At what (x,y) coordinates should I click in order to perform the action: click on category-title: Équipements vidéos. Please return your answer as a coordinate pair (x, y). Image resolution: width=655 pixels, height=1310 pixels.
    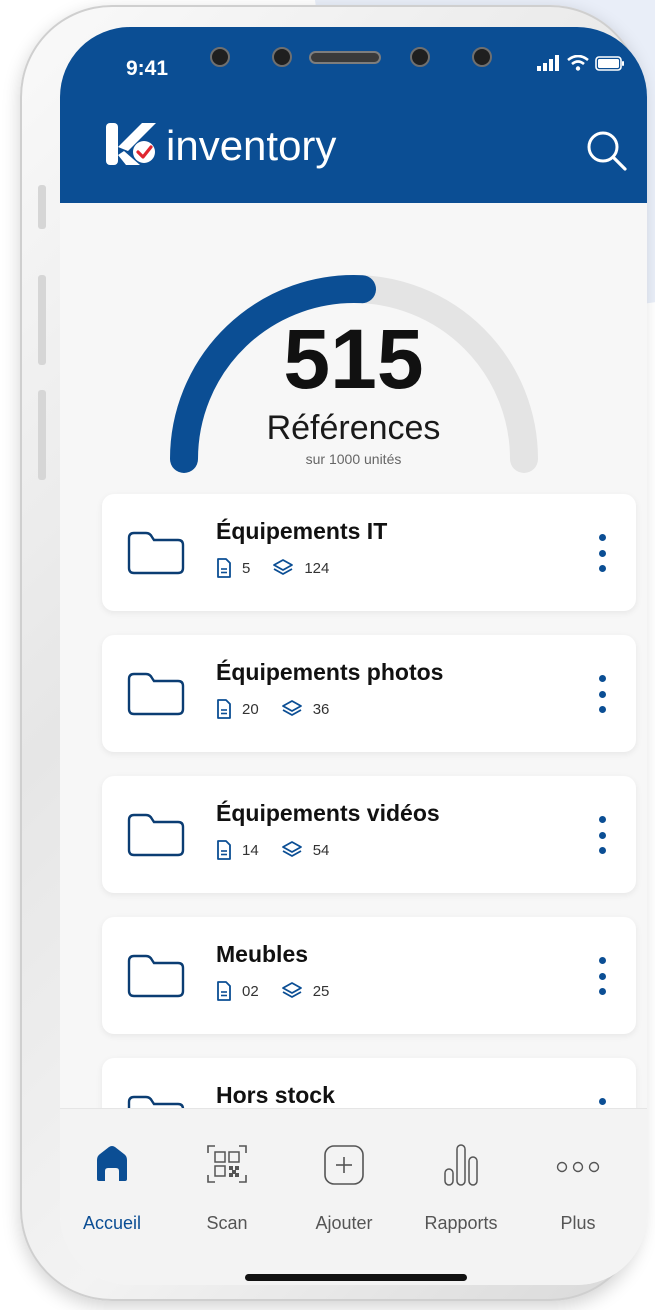
    Looking at the image, I should click on (328, 813).